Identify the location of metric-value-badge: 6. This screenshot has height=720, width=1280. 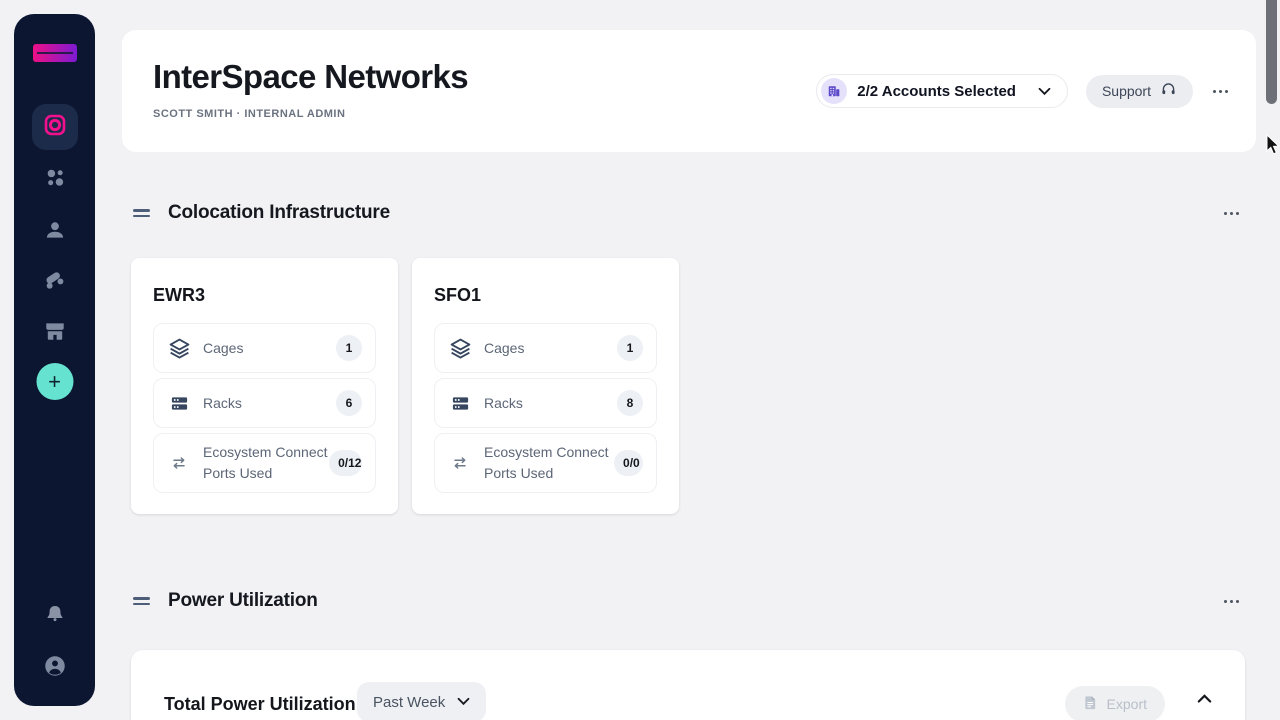
(349, 403).